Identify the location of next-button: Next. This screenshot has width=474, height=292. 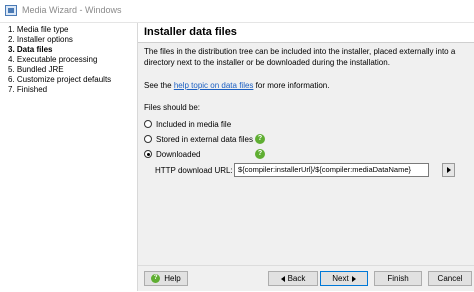
(344, 278).